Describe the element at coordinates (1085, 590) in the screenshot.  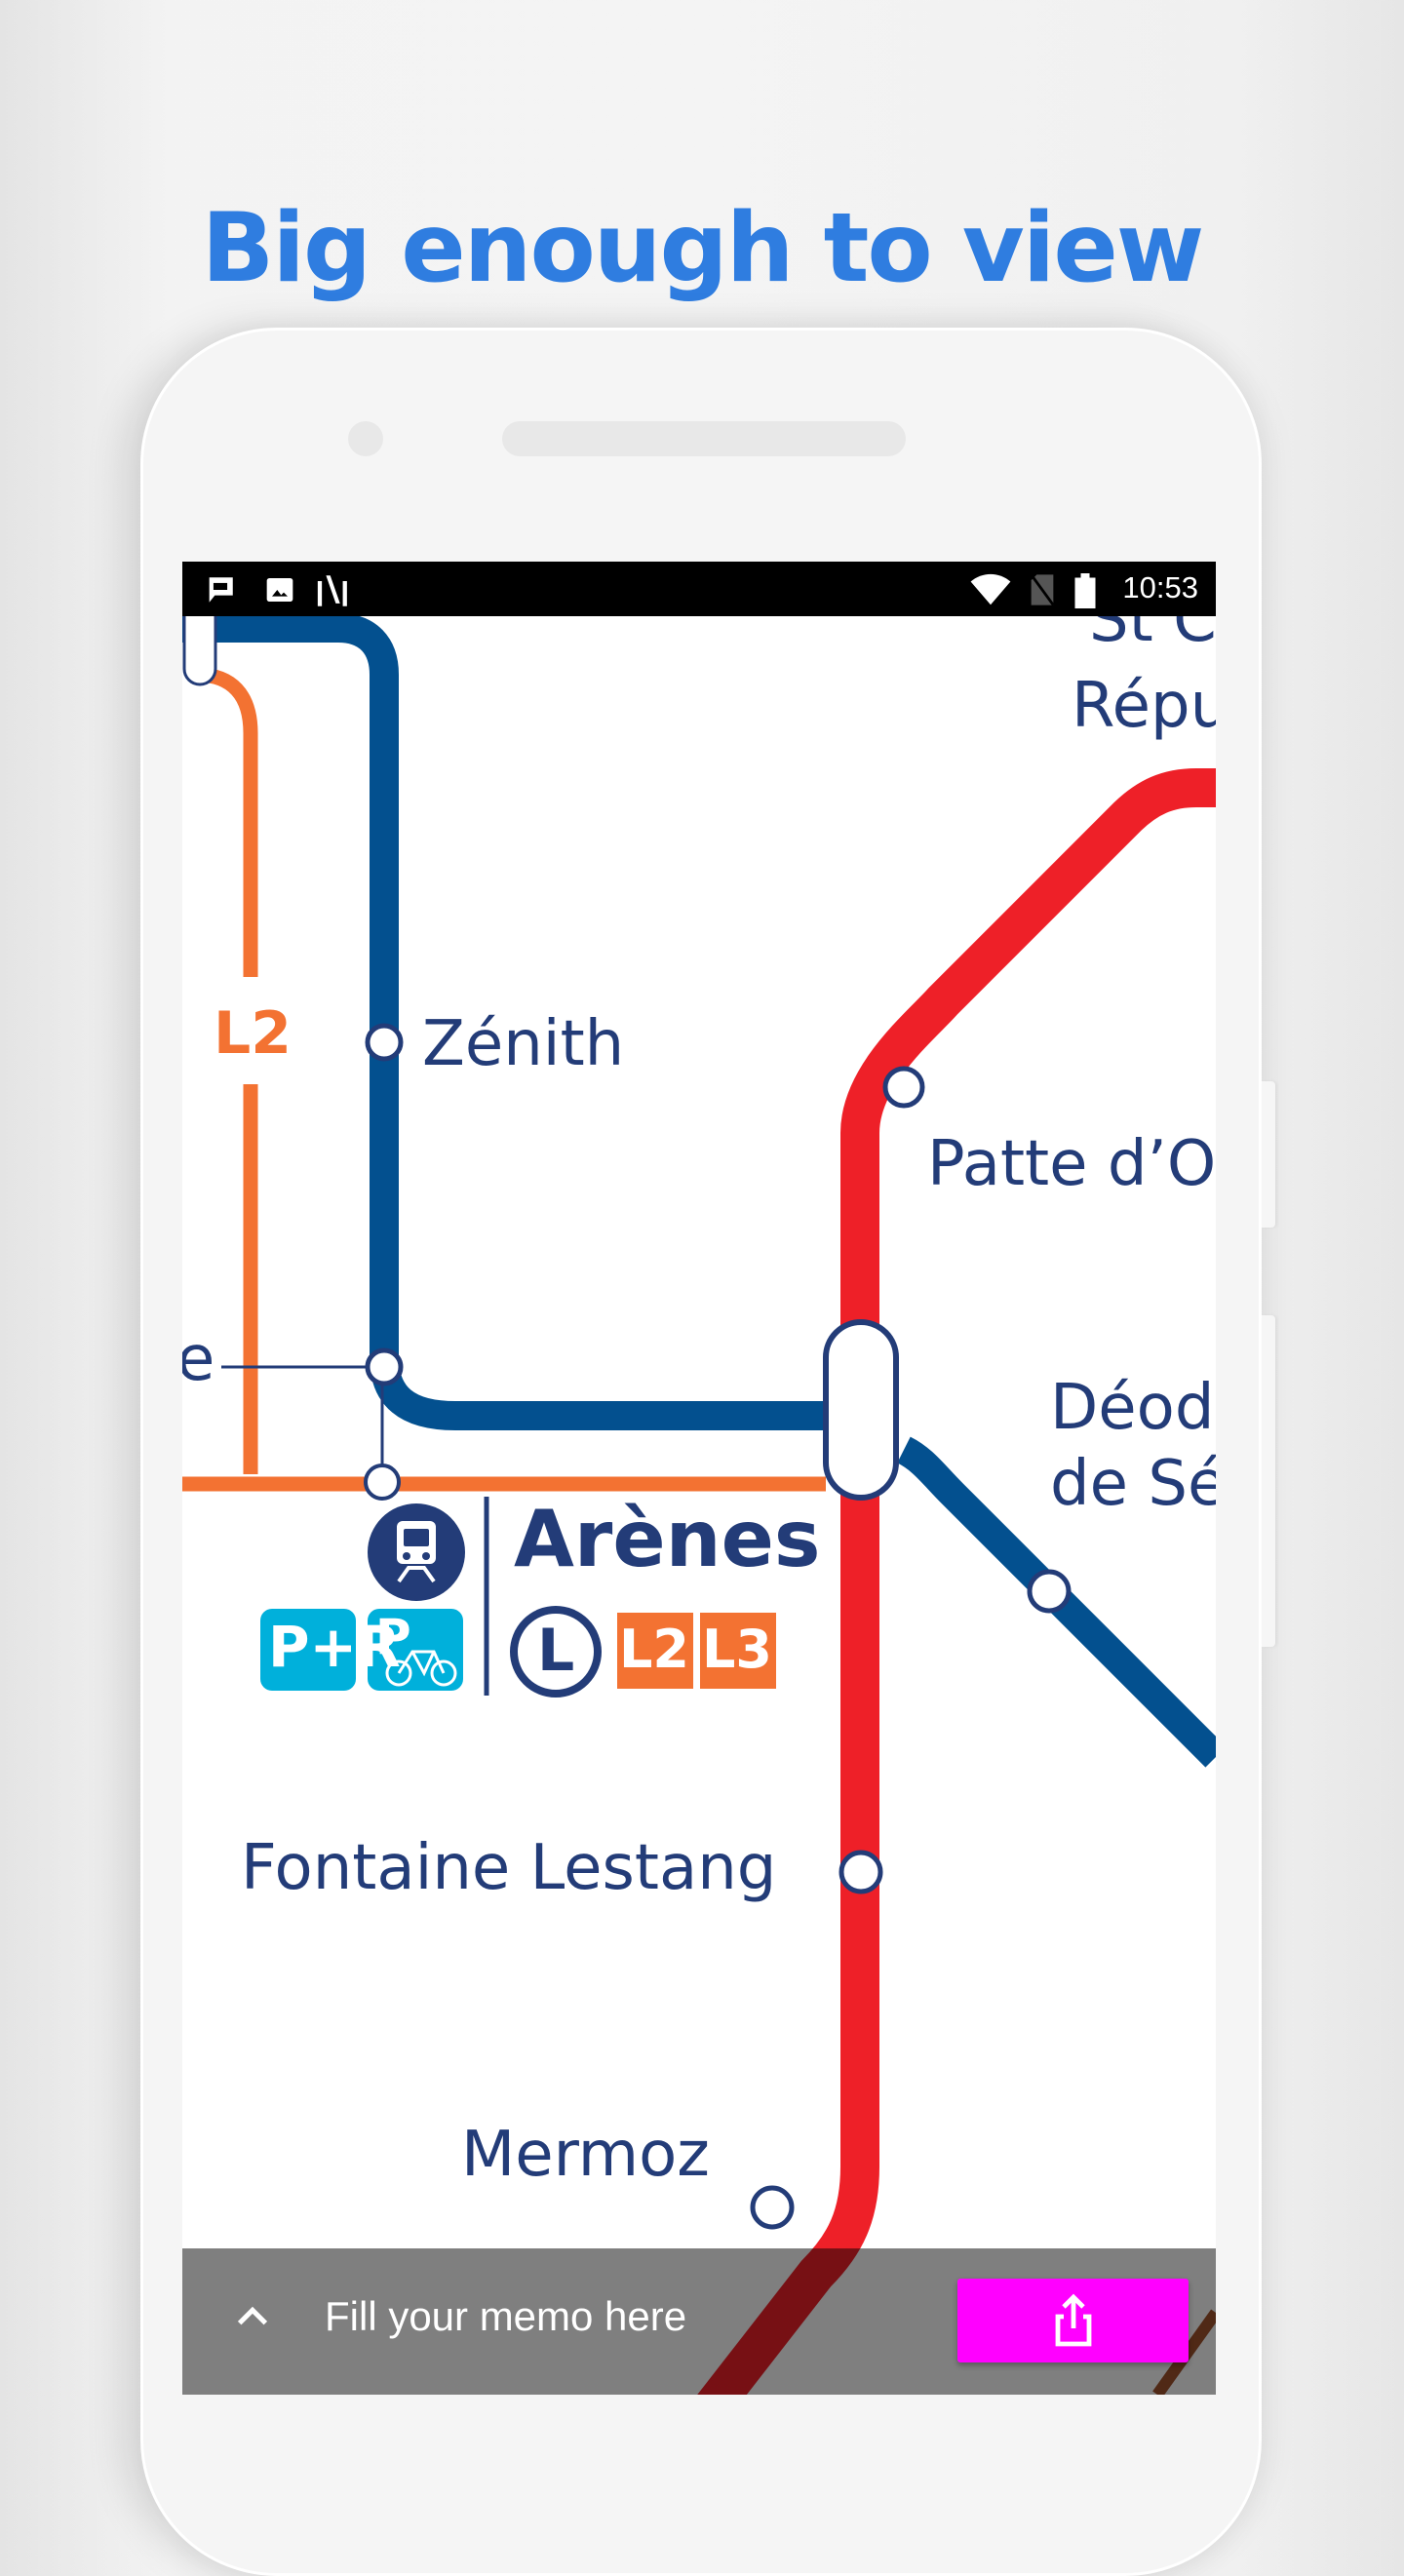
I see `battery-icon` at that location.